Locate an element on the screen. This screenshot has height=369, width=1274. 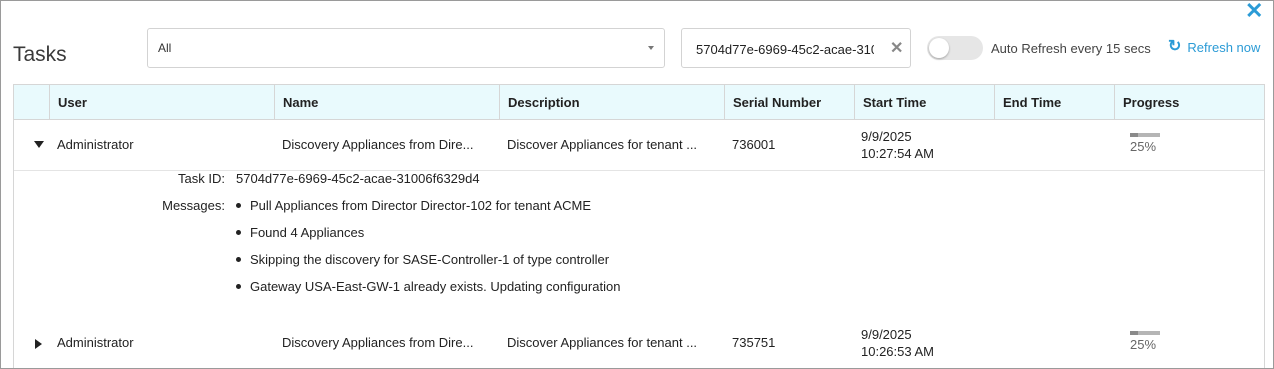
expand-row-icon is located at coordinates (38, 344).